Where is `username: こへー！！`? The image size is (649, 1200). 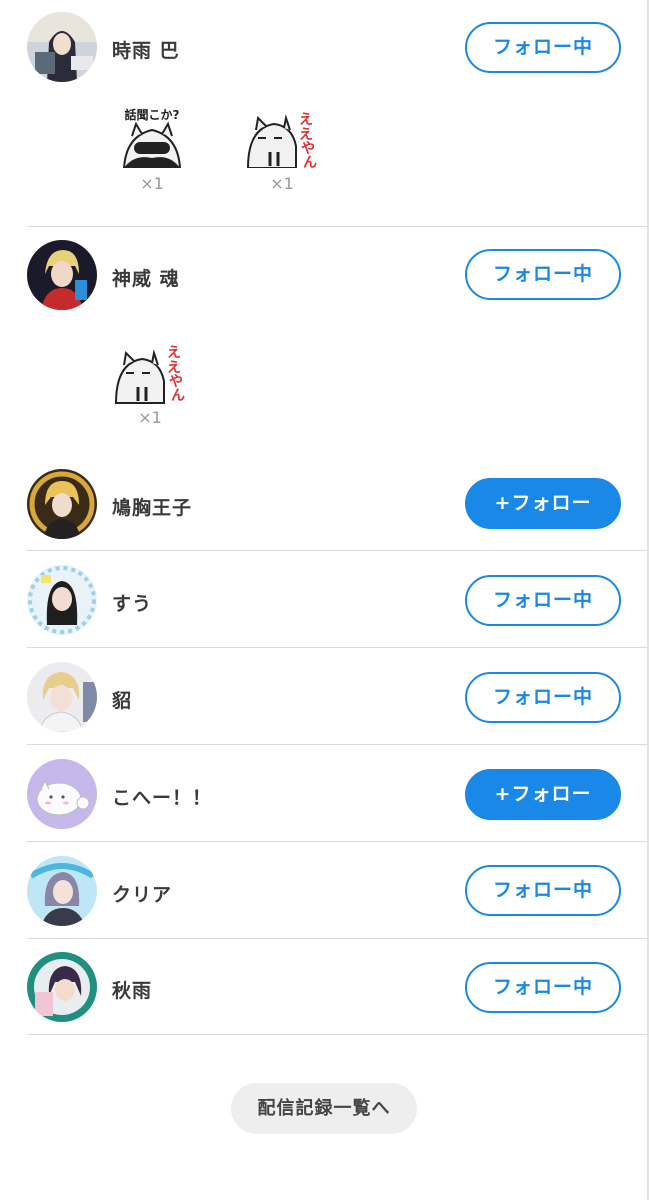
username: こへー！！ is located at coordinates (162, 798).